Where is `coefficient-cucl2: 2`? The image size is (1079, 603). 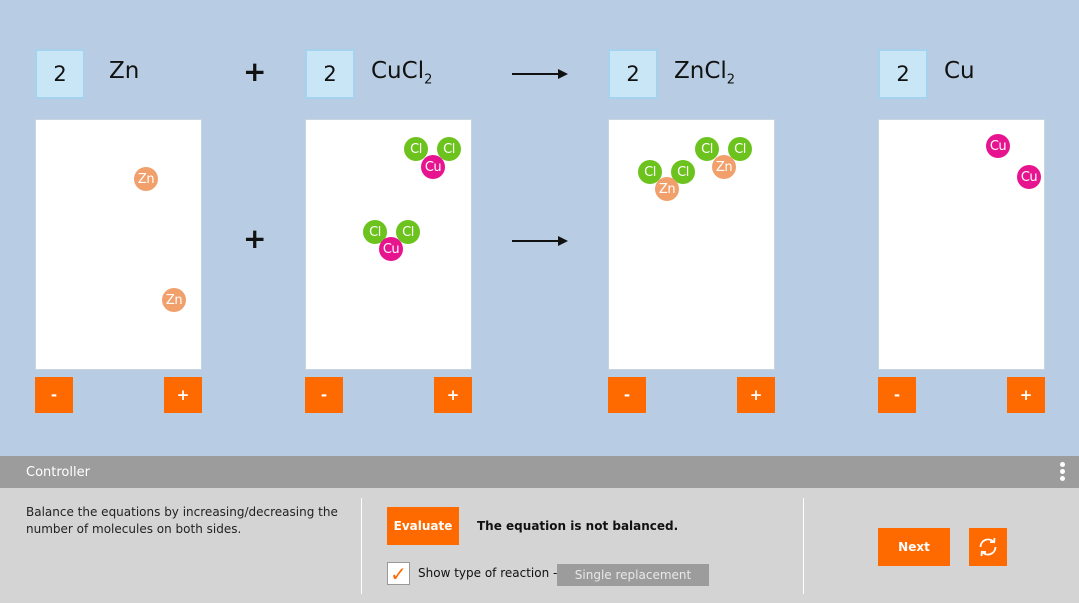 coefficient-cucl2: 2 is located at coordinates (330, 74).